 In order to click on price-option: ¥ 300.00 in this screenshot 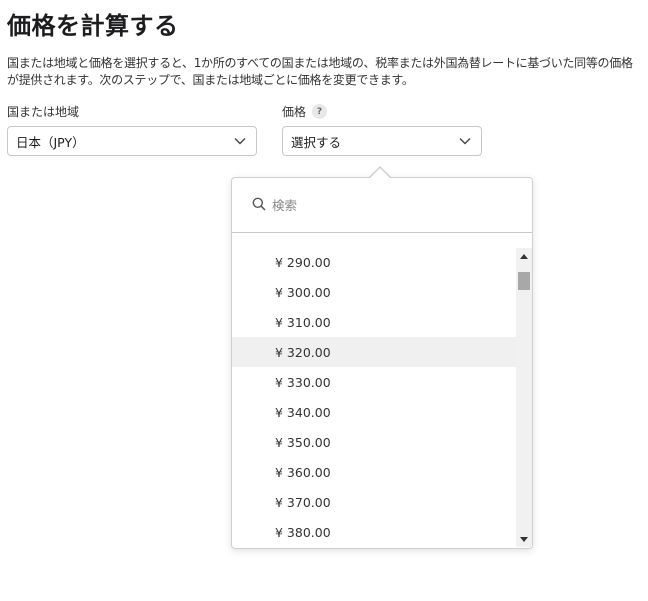, I will do `click(374, 292)`.